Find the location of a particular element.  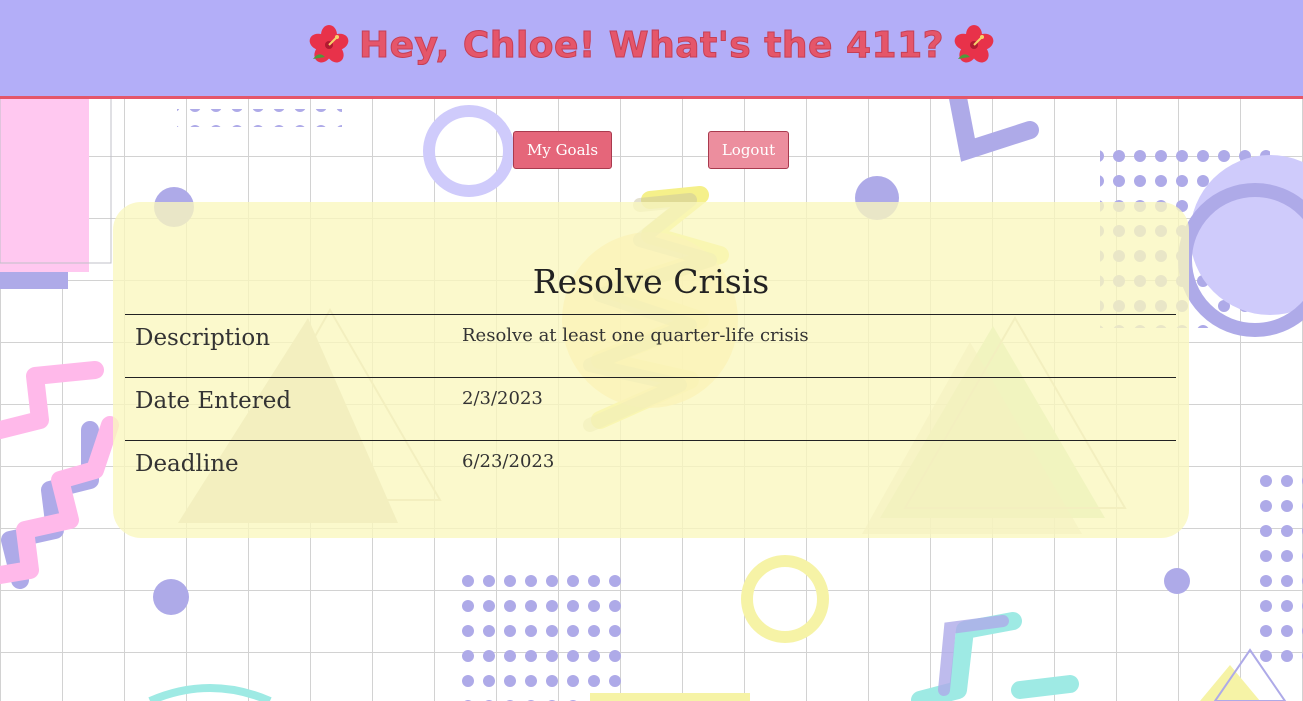

description-value: Resolve at least one quarter-life crisis is located at coordinates (819, 346).